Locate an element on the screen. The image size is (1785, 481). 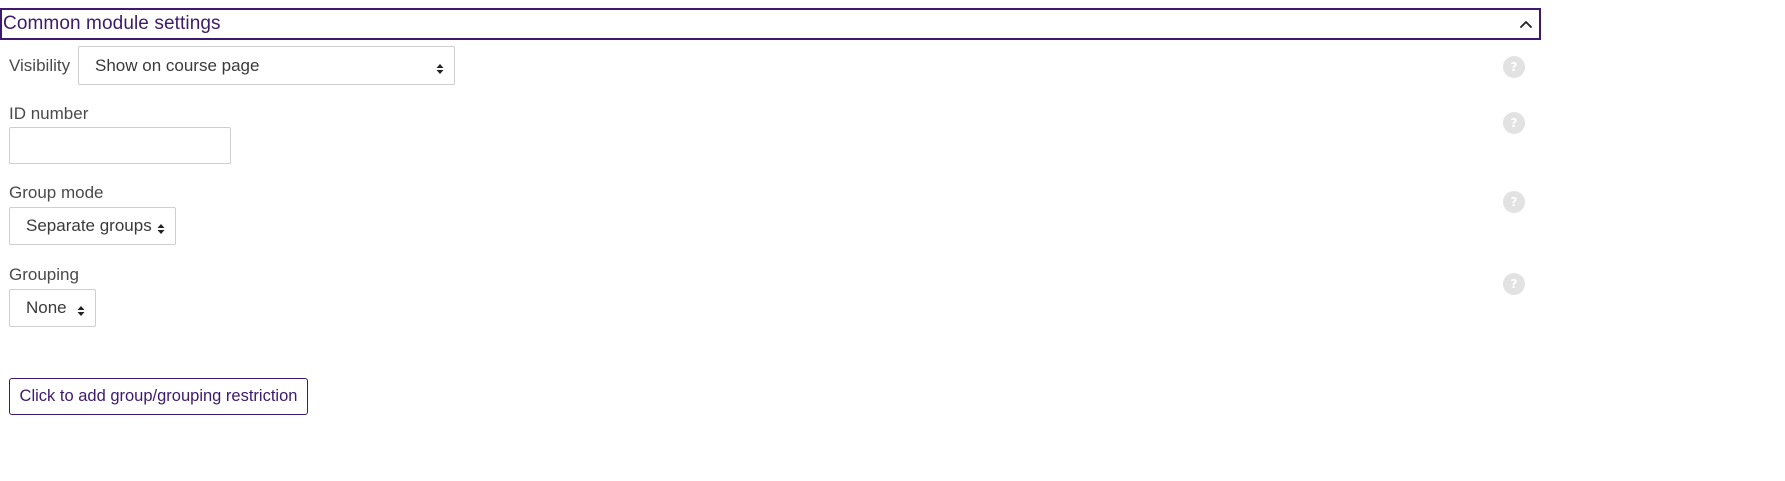
grouping-help-icon: ? is located at coordinates (1514, 284).